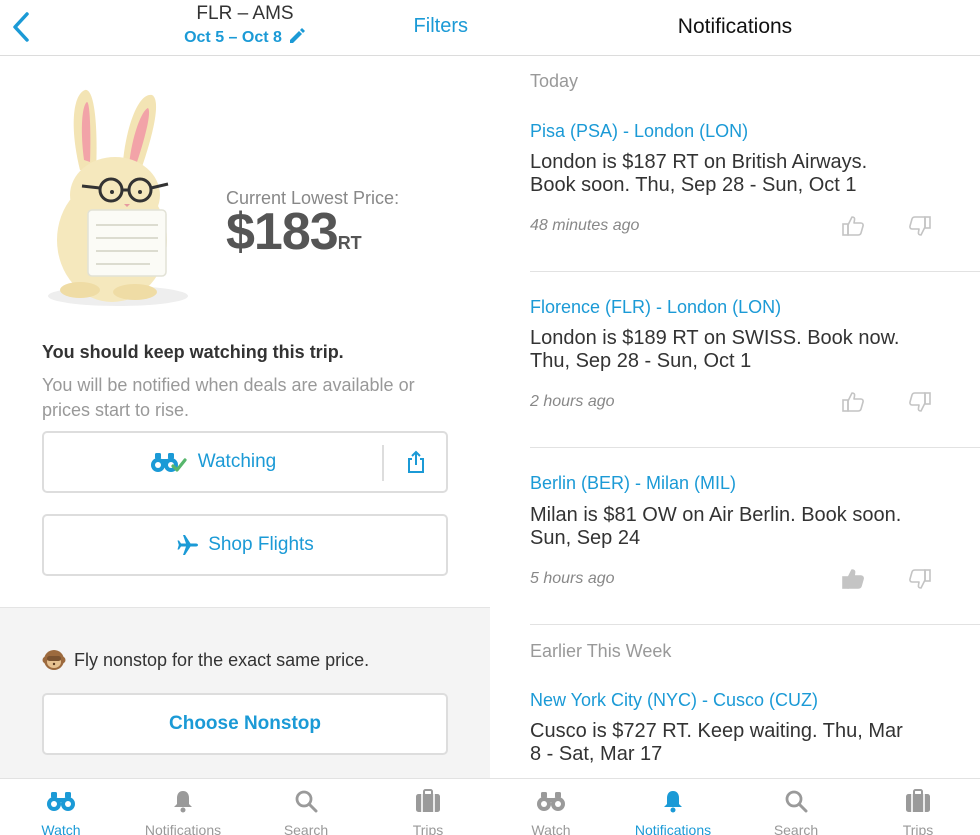  What do you see at coordinates (118, 197) in the screenshot?
I see `bunny-mascot-illustration` at bounding box center [118, 197].